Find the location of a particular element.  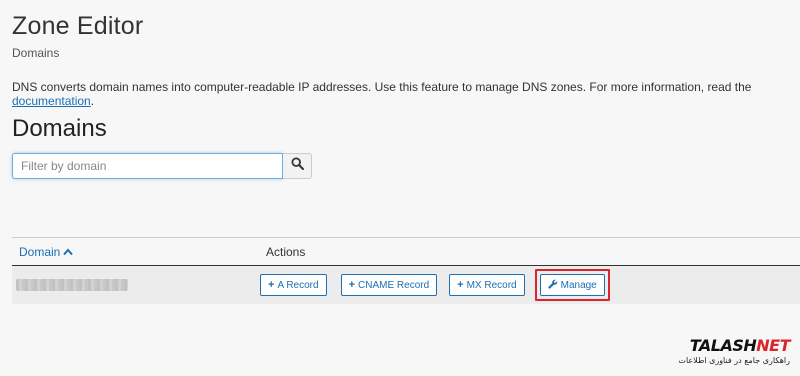

column-header-actions: Actions is located at coordinates (286, 251).